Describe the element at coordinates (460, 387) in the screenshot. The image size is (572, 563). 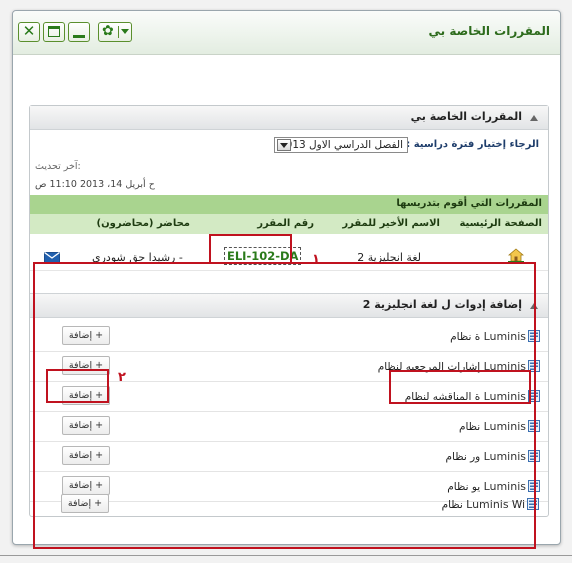
I see `annotation-box-discussion` at that location.